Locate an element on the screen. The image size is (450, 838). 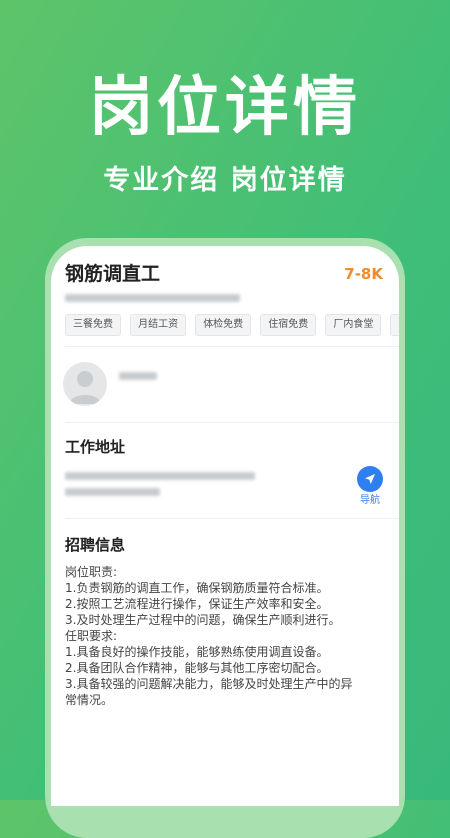
recruit-info-title: 招聘信息 is located at coordinates (95, 545).